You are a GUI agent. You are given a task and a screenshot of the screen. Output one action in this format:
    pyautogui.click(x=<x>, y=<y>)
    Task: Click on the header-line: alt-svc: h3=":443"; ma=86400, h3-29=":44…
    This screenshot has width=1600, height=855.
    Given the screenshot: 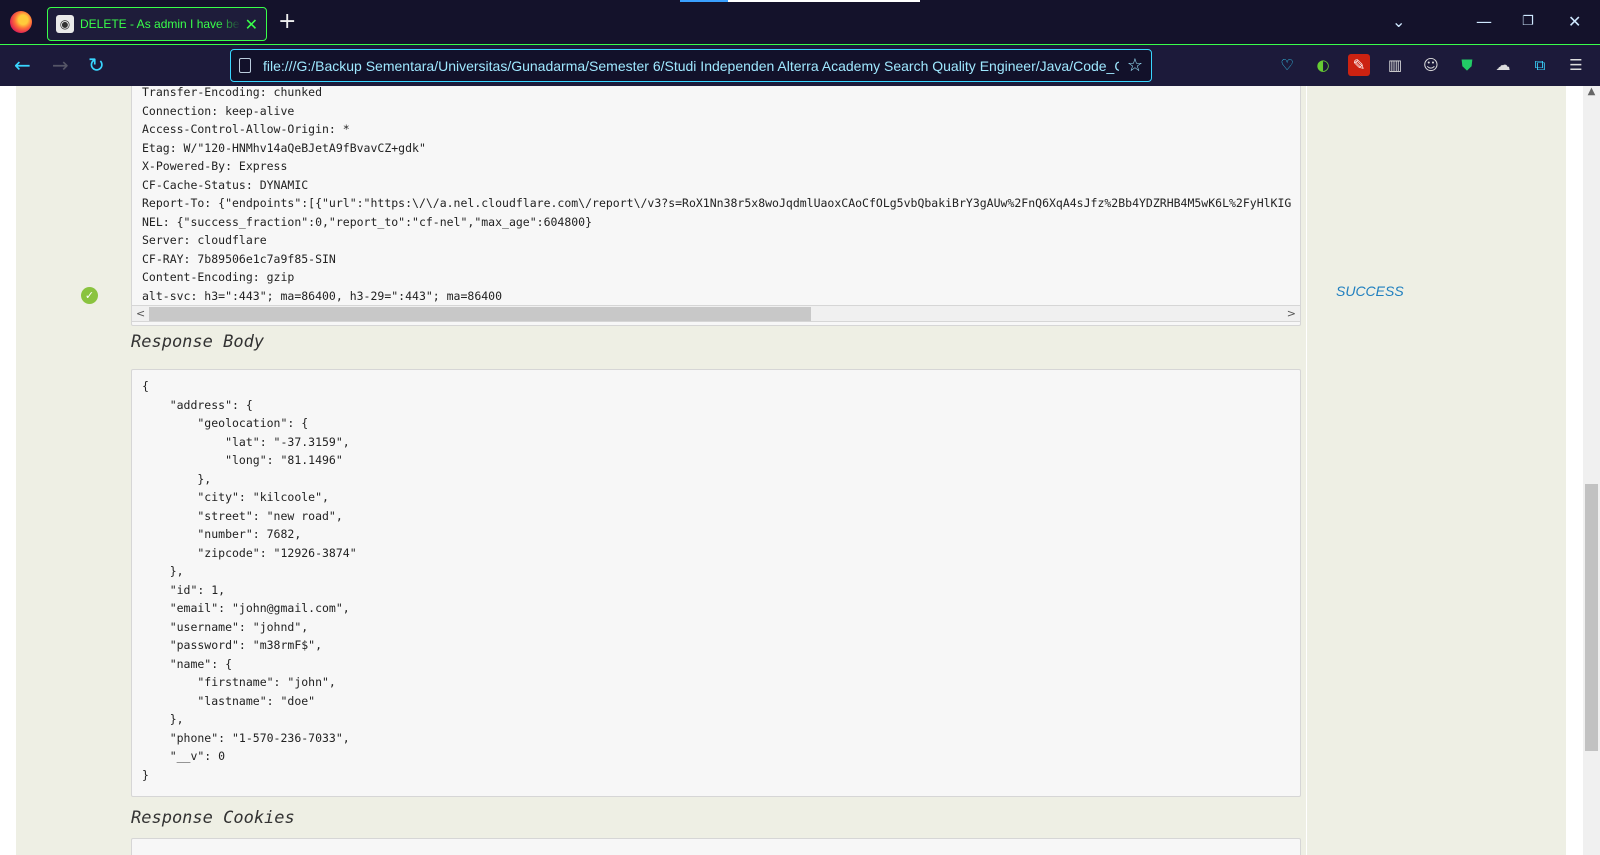 What is the action you would take?
    pyautogui.click(x=322, y=295)
    